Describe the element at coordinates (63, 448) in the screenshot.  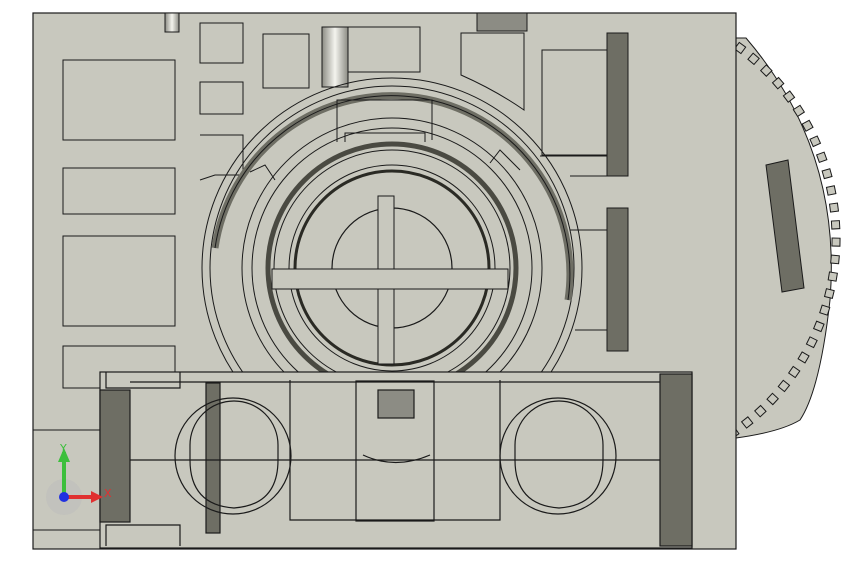
I see `y-axis-label: Y` at that location.